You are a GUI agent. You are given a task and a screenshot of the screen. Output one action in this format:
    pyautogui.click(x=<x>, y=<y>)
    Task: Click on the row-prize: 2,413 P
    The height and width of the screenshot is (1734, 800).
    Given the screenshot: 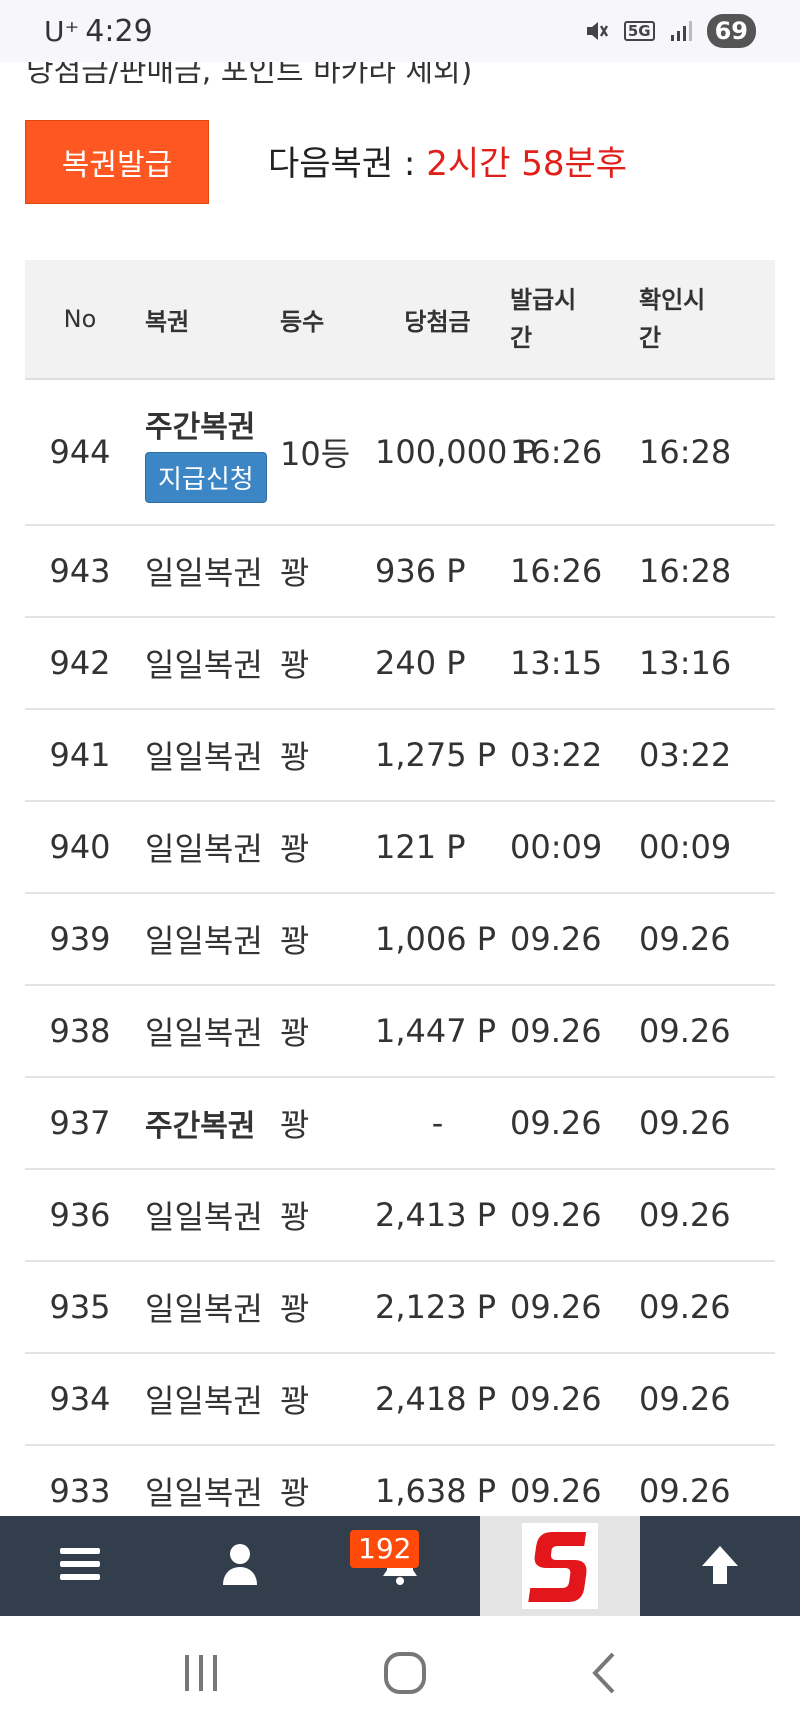 What is the action you would take?
    pyautogui.click(x=436, y=1215)
    